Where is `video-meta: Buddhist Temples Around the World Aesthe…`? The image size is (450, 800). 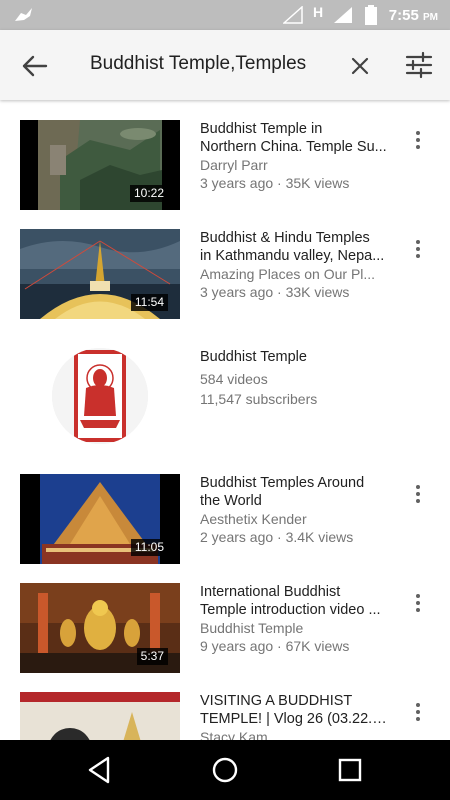
video-meta: Buddhist Temples Around the World Aesthe… is located at coordinates (296, 510).